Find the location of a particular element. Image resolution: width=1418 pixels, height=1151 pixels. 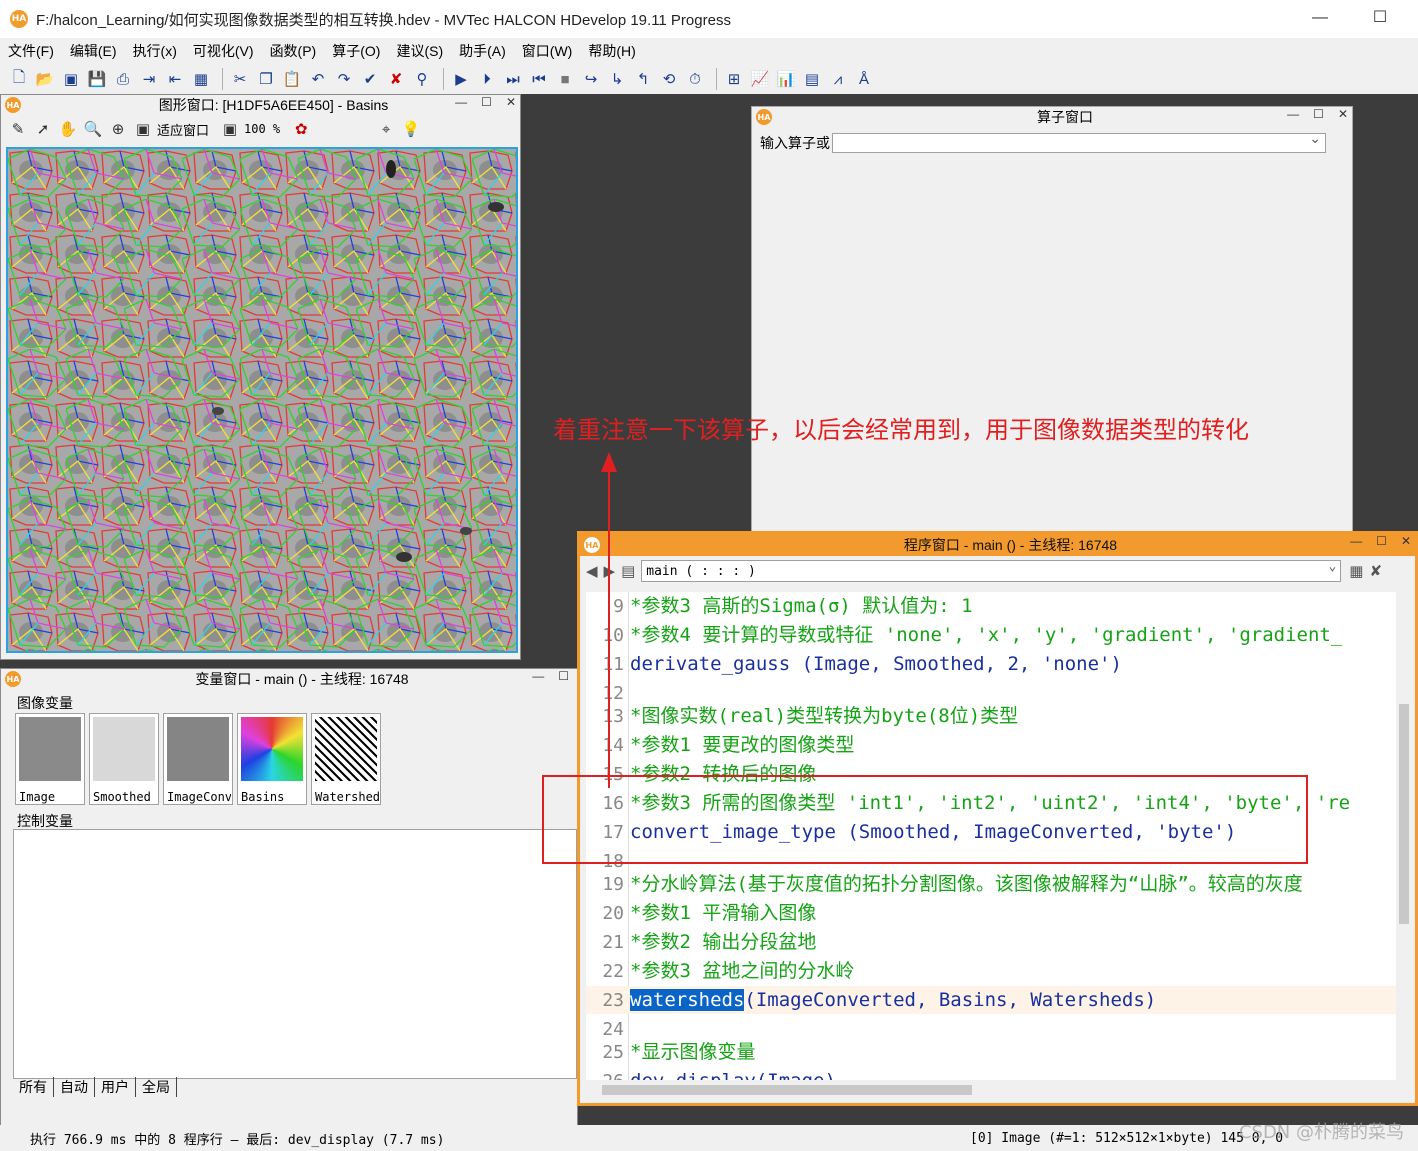

export-icon: ⇤ is located at coordinates (175, 79).